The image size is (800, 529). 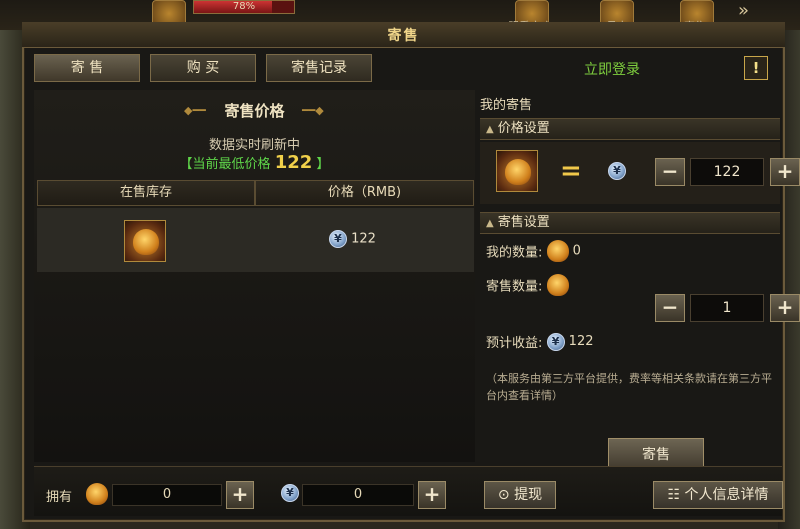 What do you see at coordinates (323, 164) in the screenshot?
I see `lowest-price-suffix: 】` at bounding box center [323, 164].